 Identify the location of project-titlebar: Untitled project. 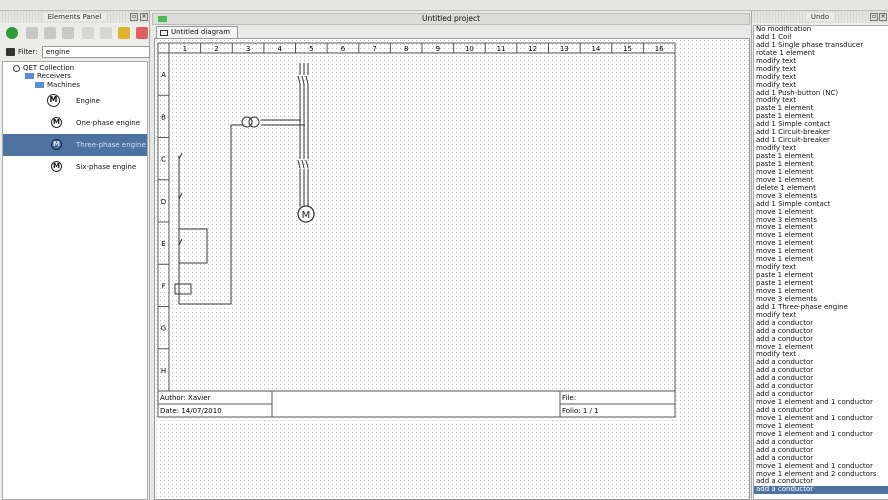
(451, 19).